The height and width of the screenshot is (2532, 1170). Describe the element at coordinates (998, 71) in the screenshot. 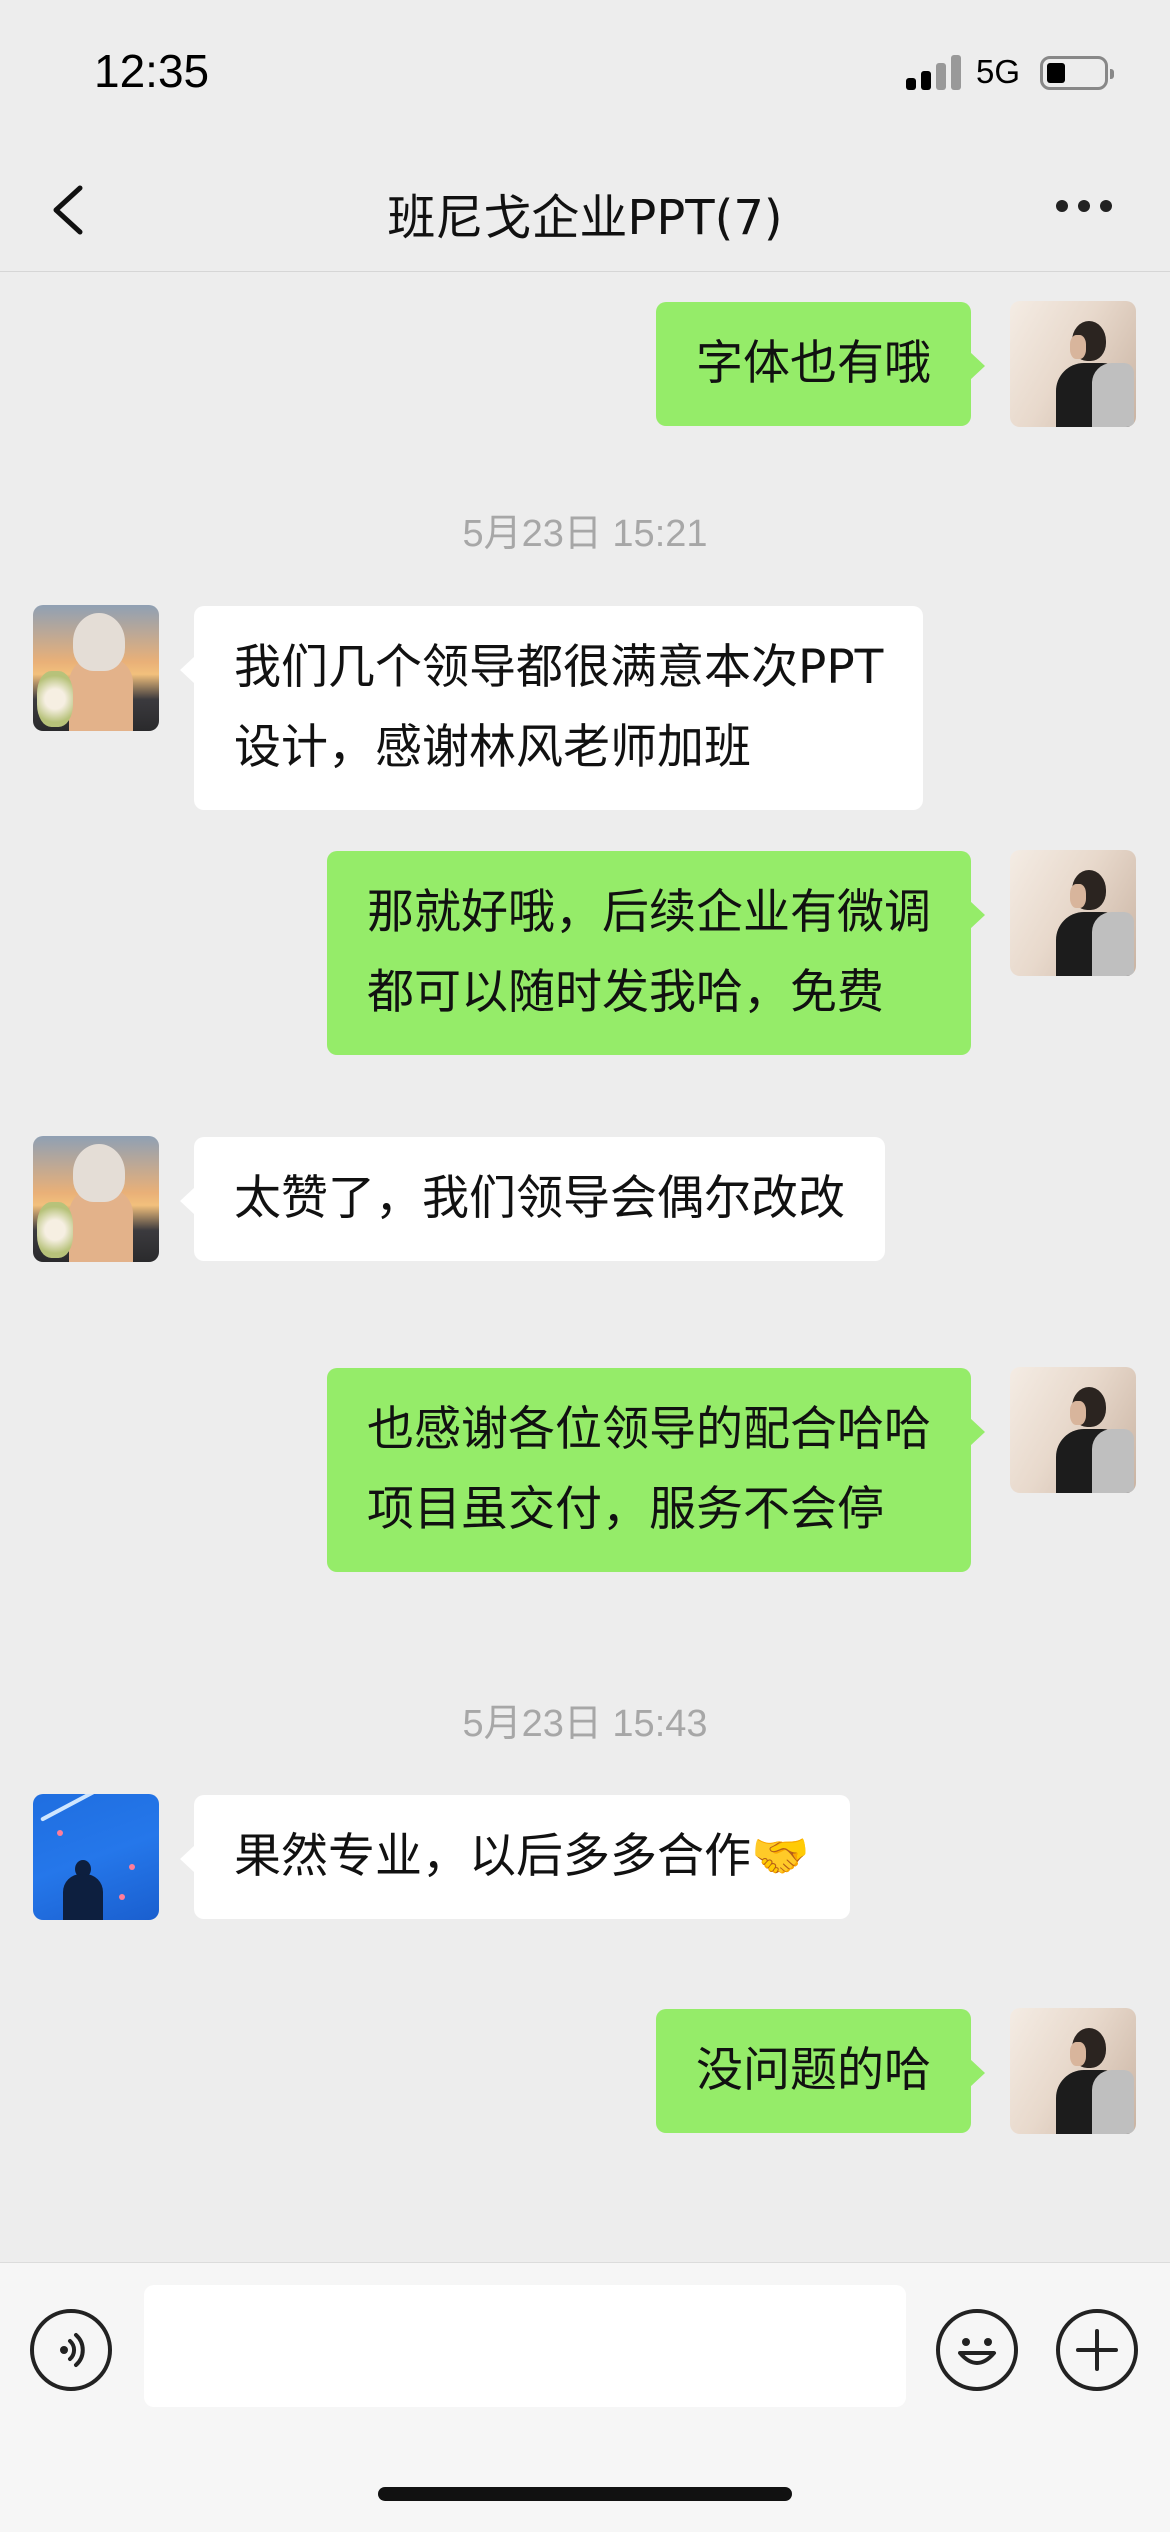

I see `network-label: 5G` at that location.